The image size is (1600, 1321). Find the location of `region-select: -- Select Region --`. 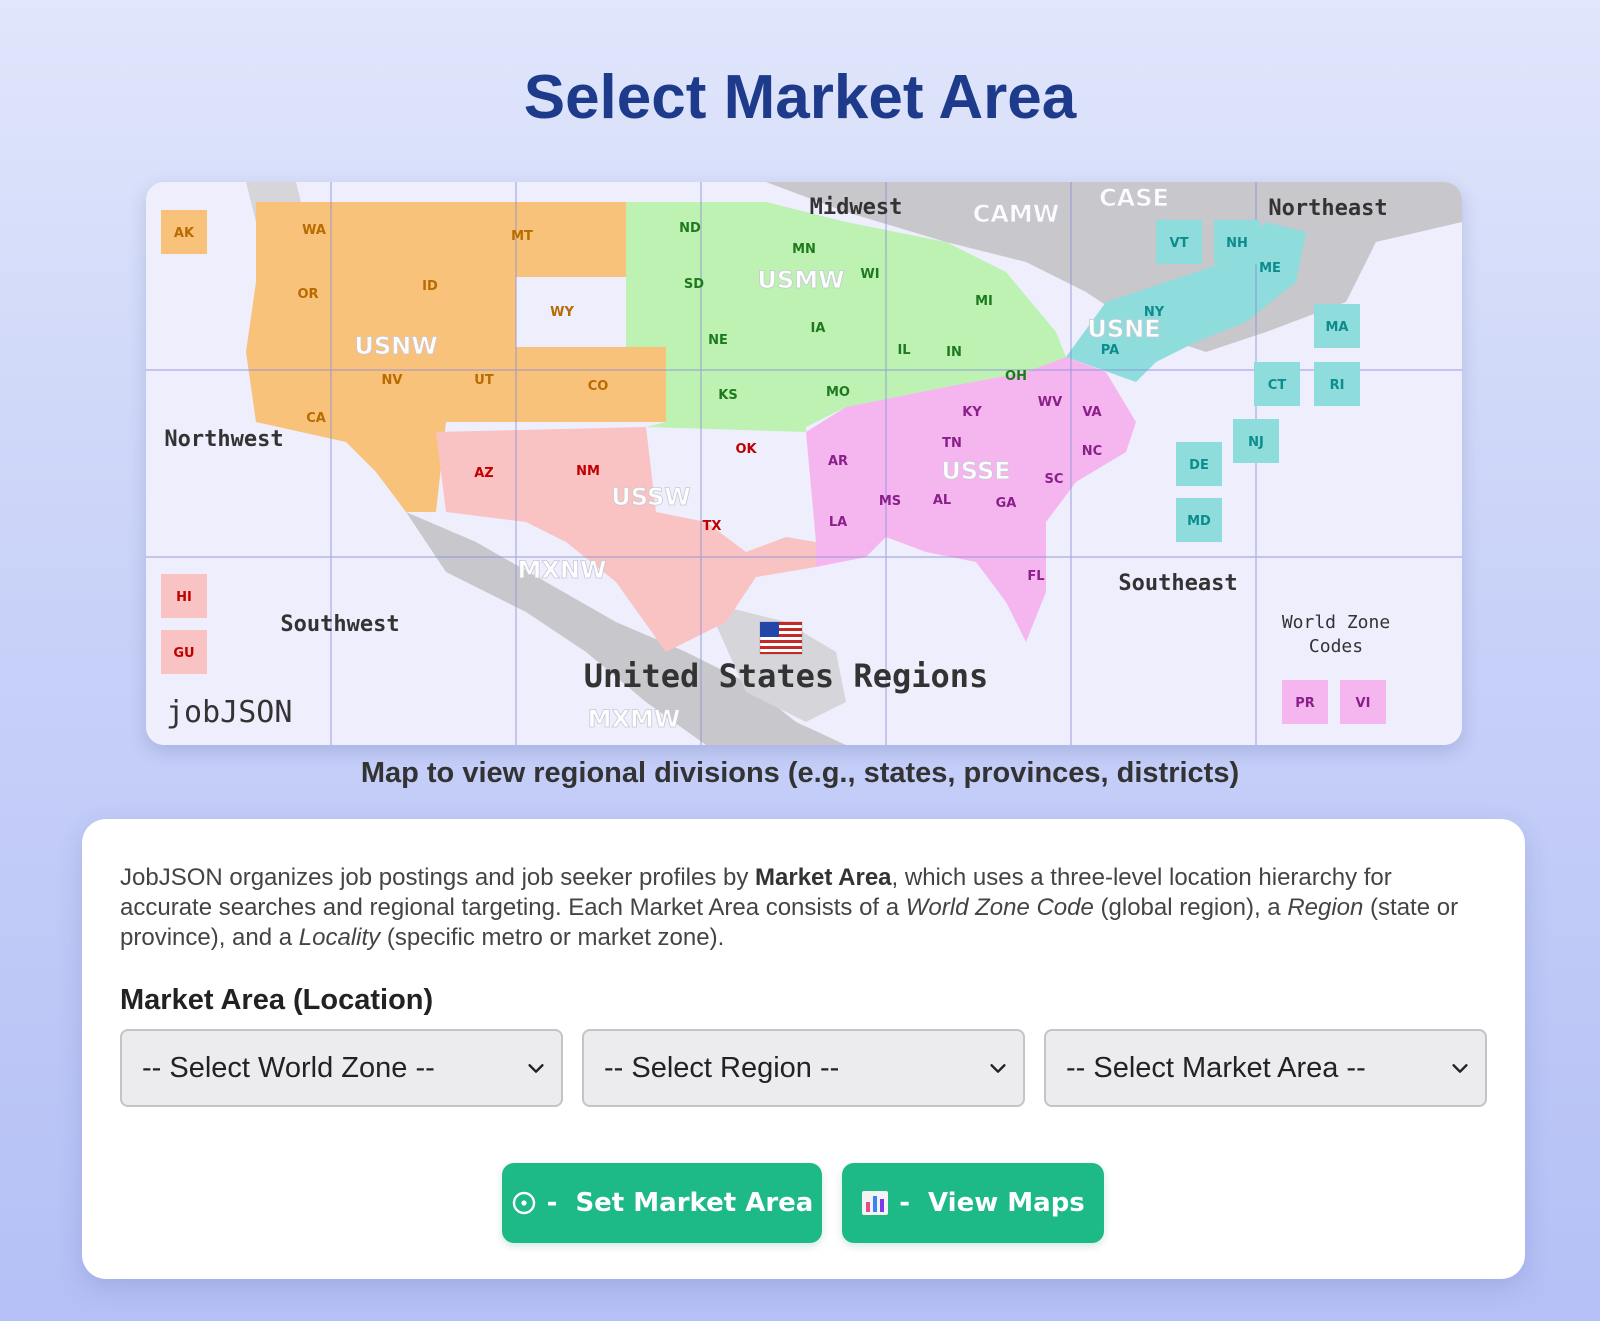

region-select: -- Select Region -- is located at coordinates (803, 1068).